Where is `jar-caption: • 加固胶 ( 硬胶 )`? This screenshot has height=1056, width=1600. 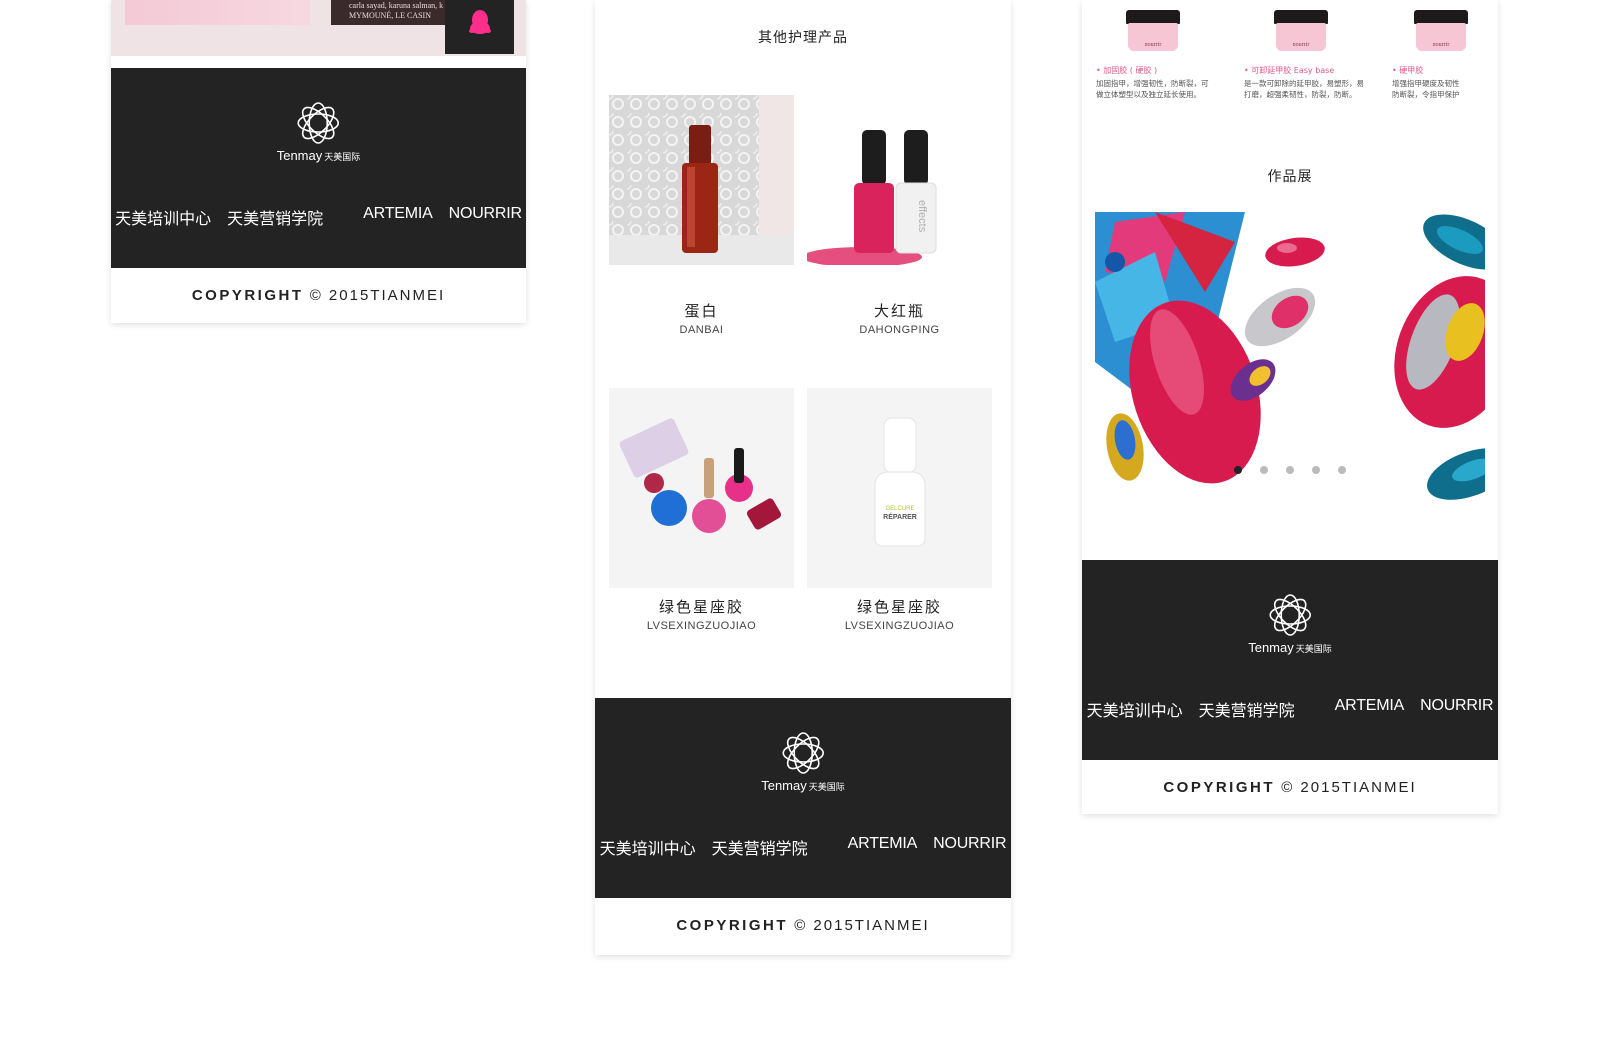
jar-caption: • 加固胶 ( 硬胶 ) is located at coordinates (1127, 70).